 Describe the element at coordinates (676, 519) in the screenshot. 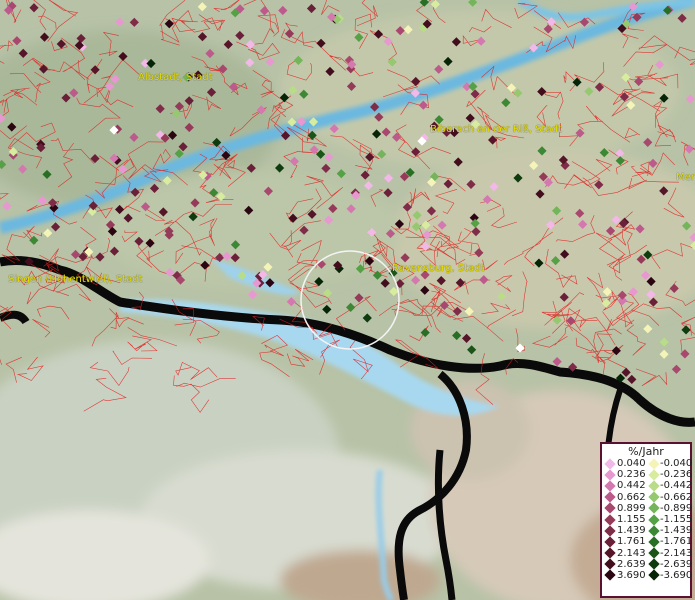

I see `legend-value-negative: -1.155` at that location.